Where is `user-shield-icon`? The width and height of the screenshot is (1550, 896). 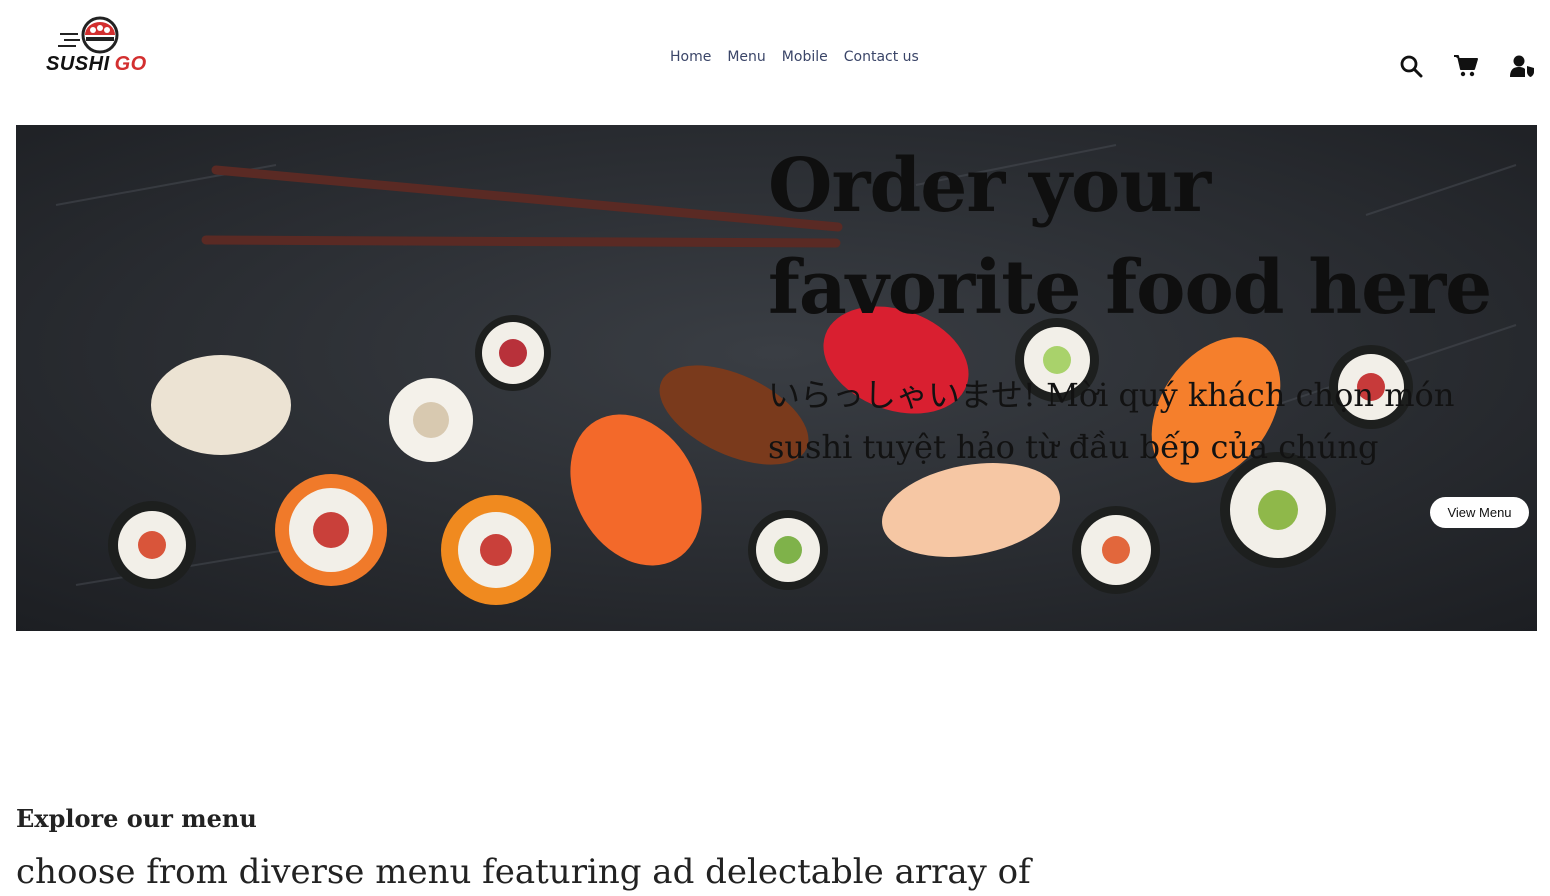 user-shield-icon is located at coordinates (1522, 66).